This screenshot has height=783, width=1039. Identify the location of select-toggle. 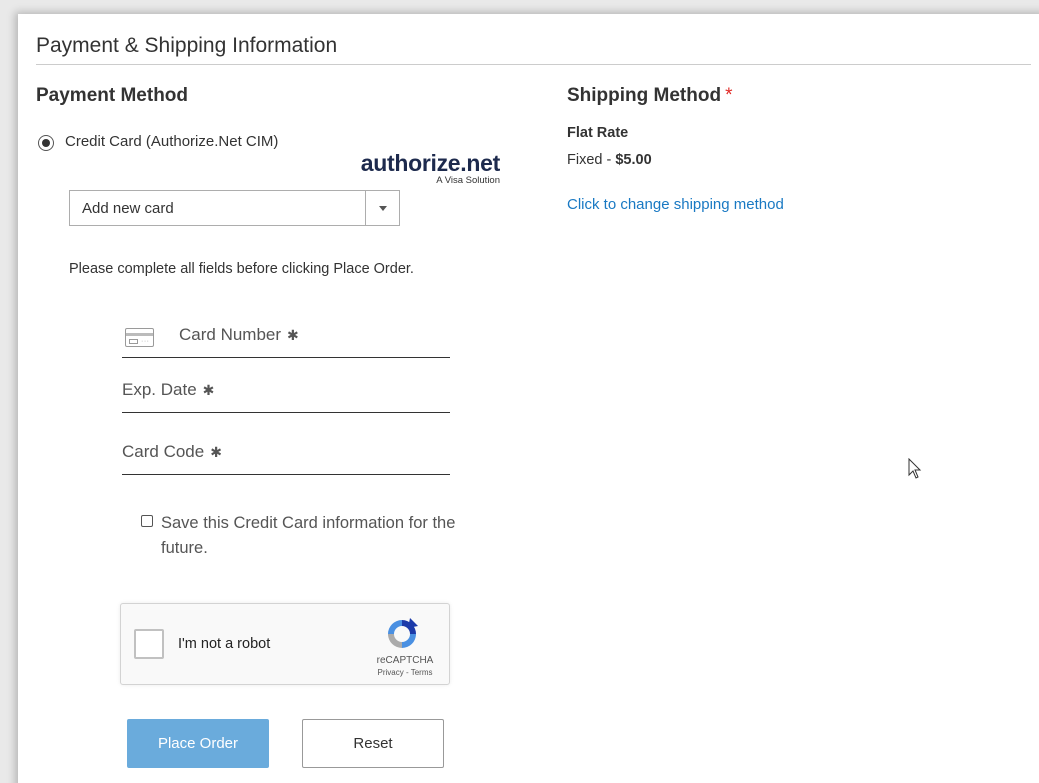
(382, 208).